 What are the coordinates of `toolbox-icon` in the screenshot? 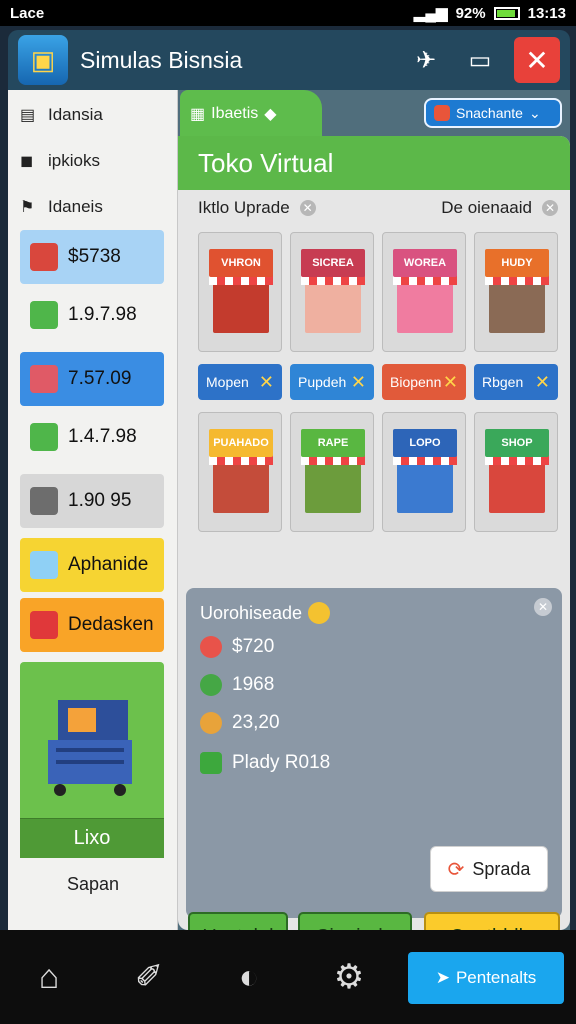 It's located at (44, 625).